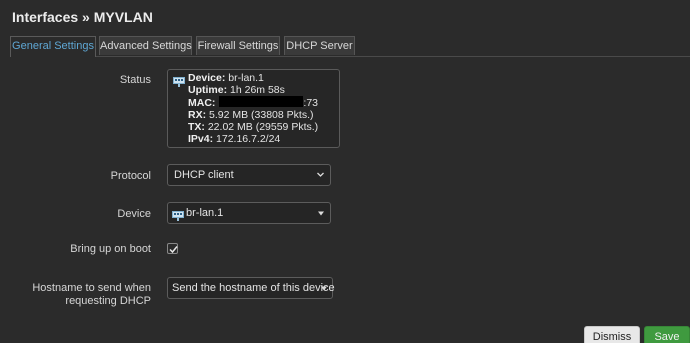  What do you see at coordinates (82, 17) in the screenshot?
I see `page-title: Interfaces » MYVLAN` at bounding box center [82, 17].